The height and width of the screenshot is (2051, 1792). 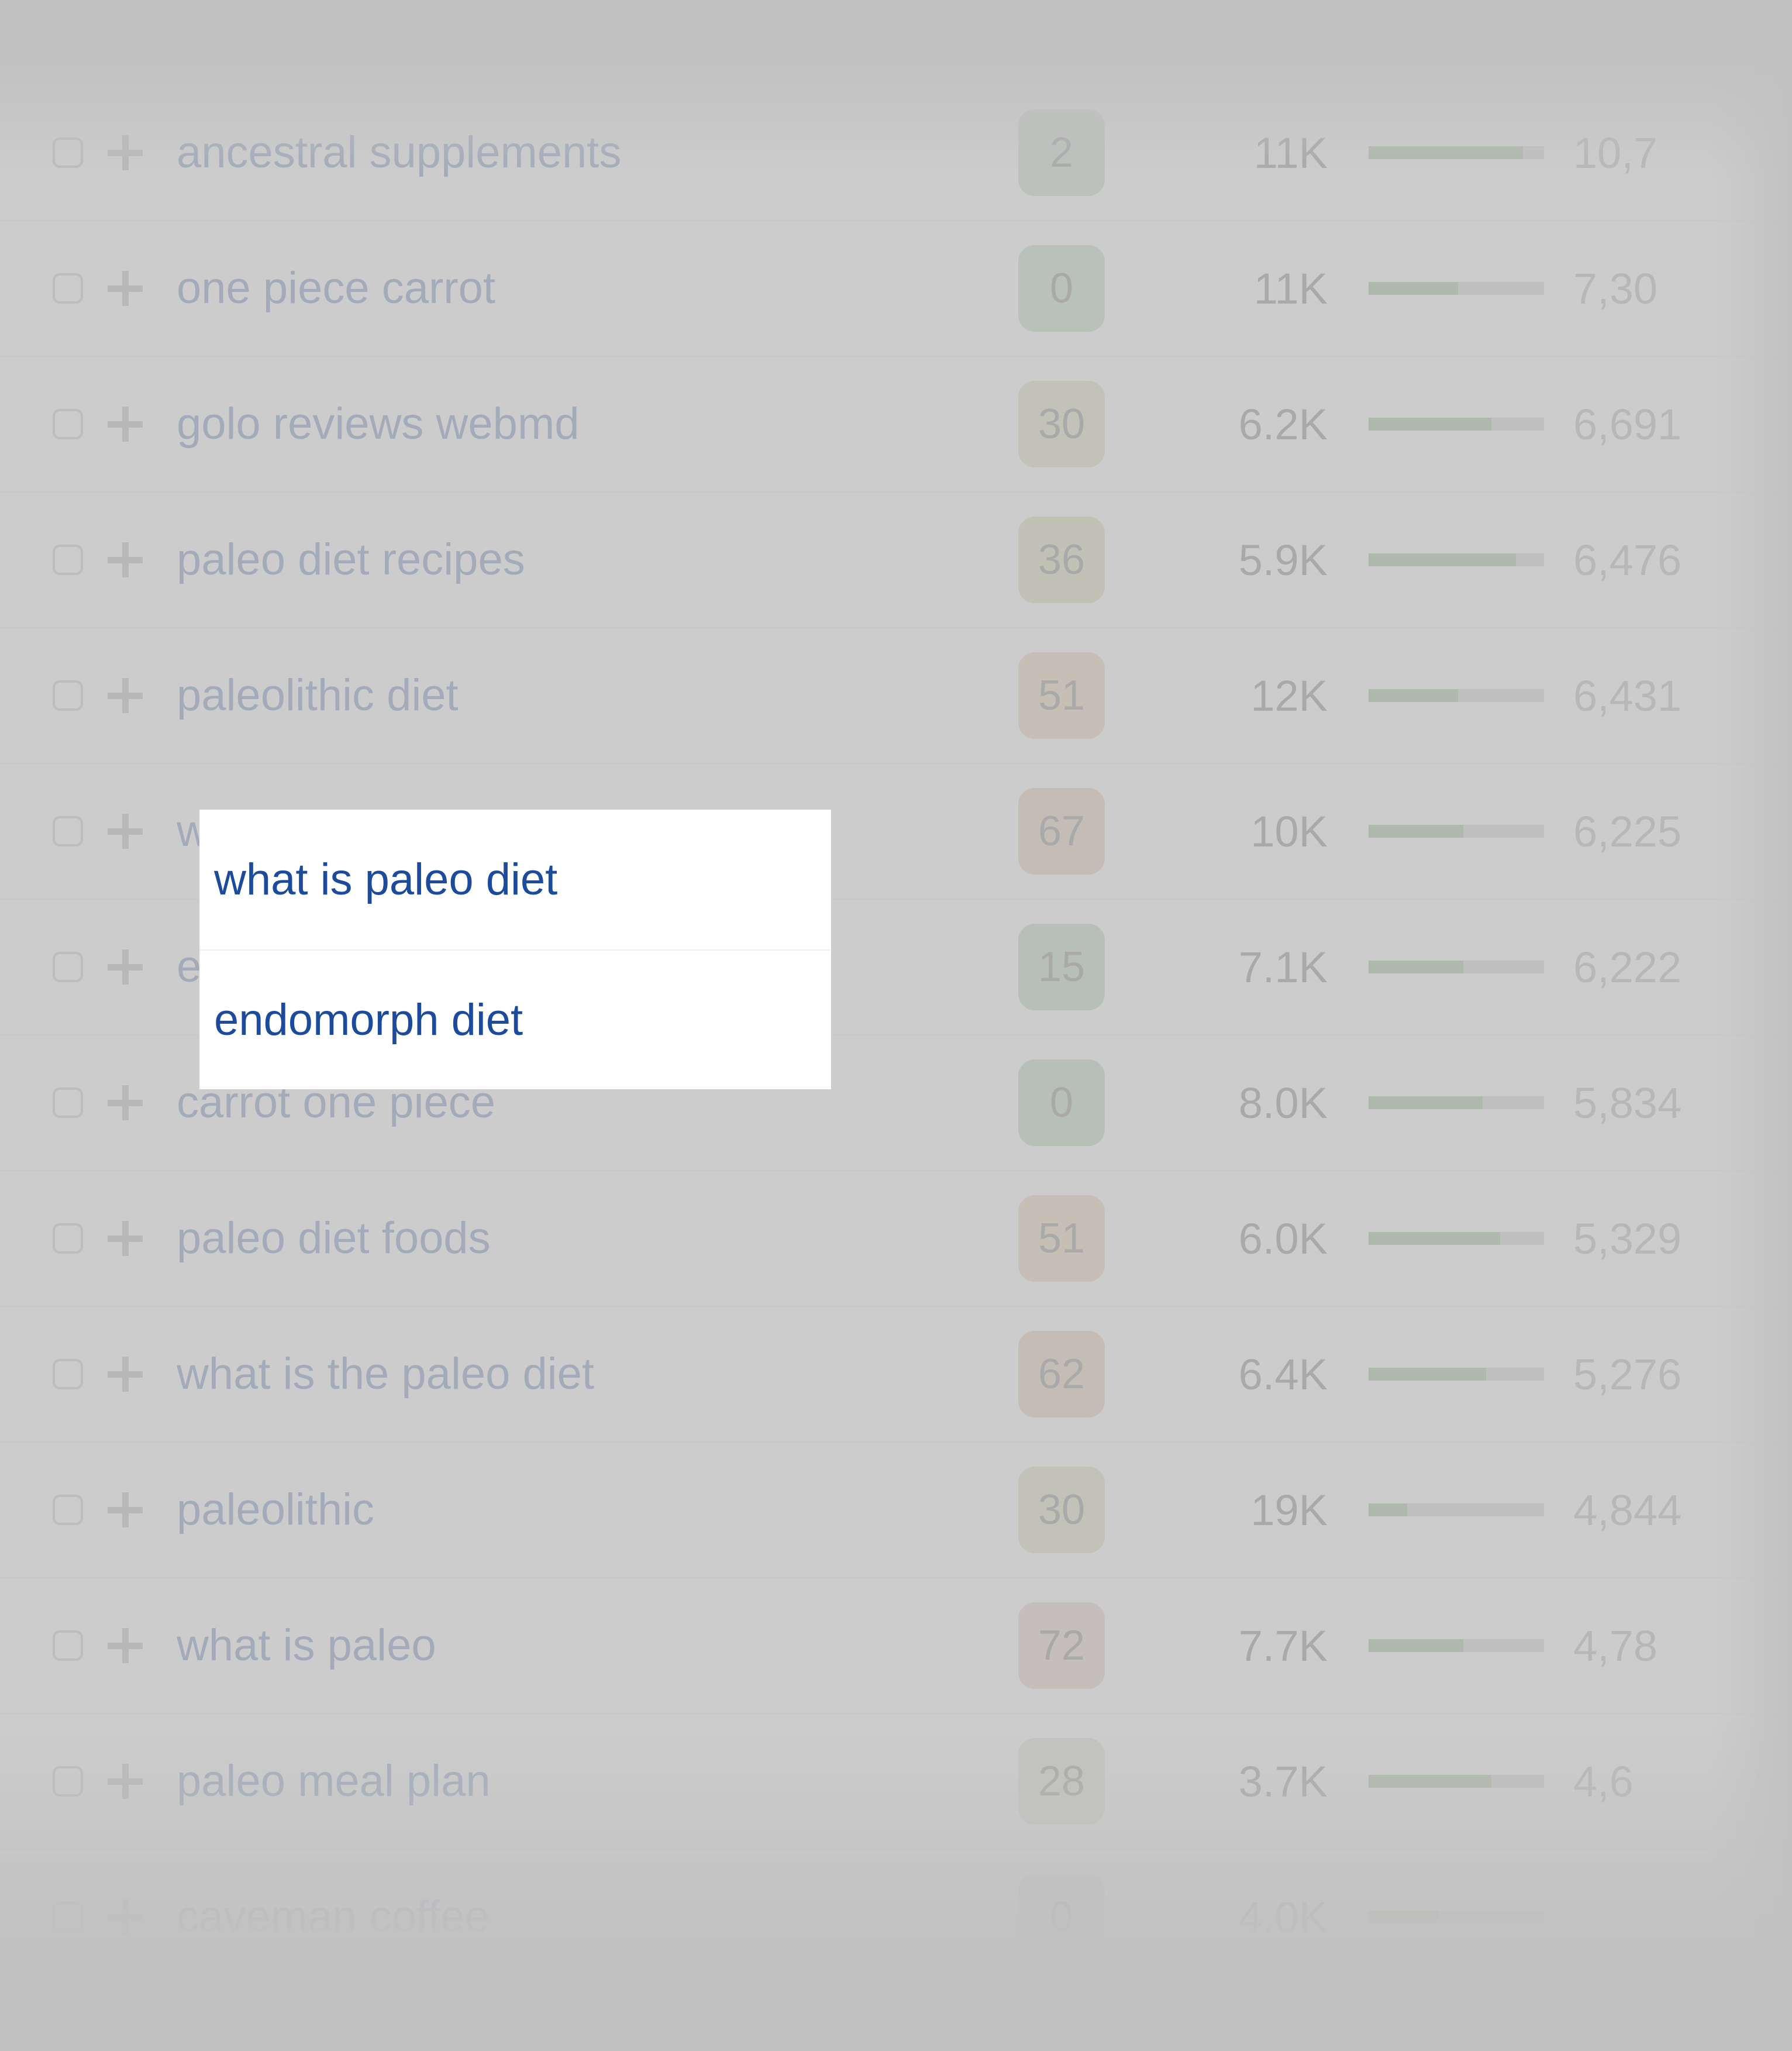 What do you see at coordinates (896, 695) in the screenshot?
I see `table-row: paleolithic diet 51 12K 6,431` at bounding box center [896, 695].